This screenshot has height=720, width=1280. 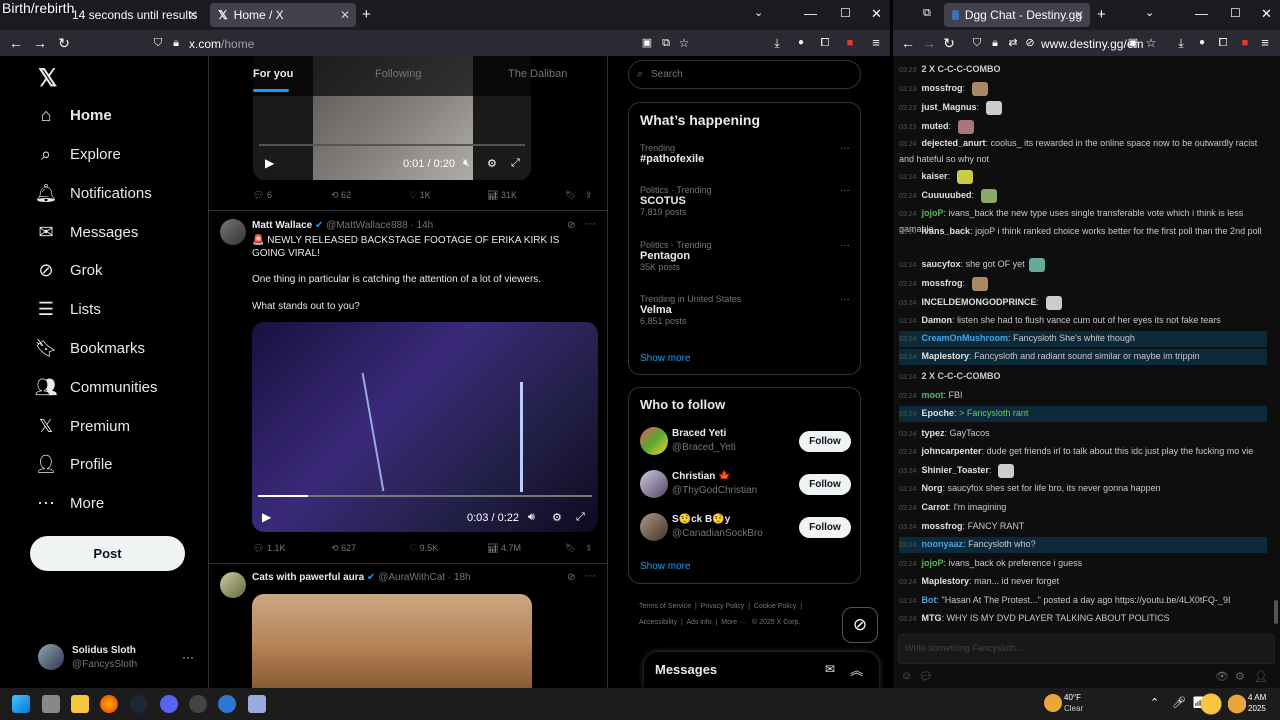 I want to click on footer-link: Accessibility, so click(x=658, y=622).